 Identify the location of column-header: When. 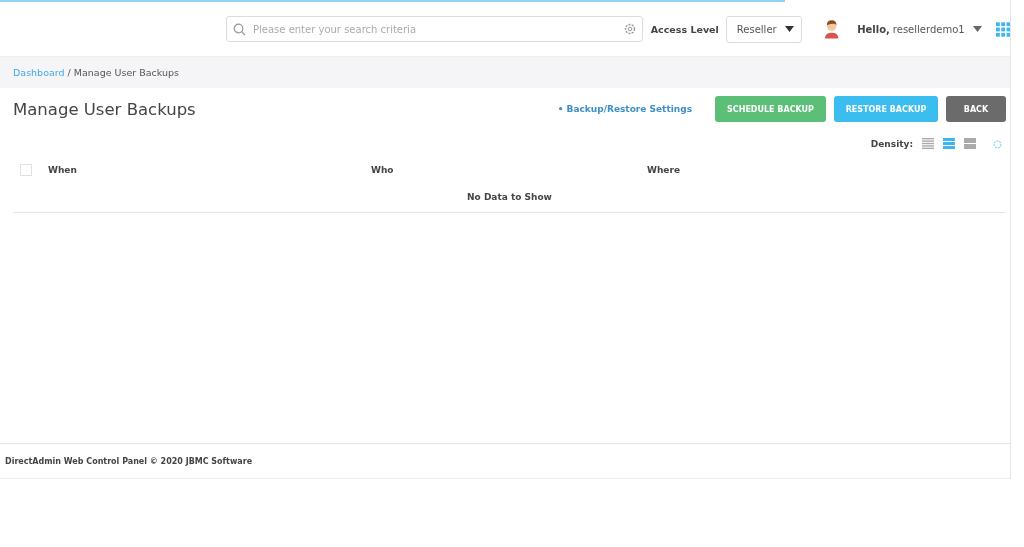
(209, 170).